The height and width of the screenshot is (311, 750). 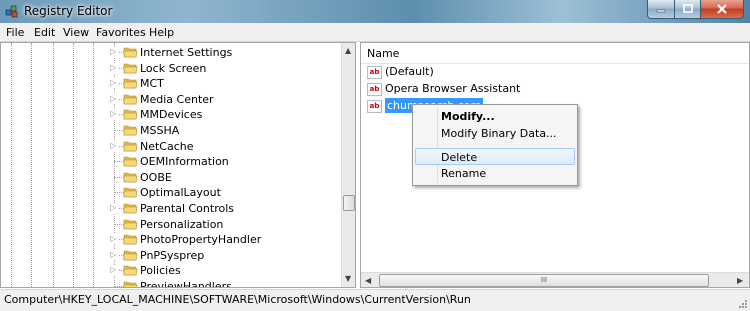 I want to click on tree-vertical-scrollbar: ▲ ▼, so click(x=348, y=165).